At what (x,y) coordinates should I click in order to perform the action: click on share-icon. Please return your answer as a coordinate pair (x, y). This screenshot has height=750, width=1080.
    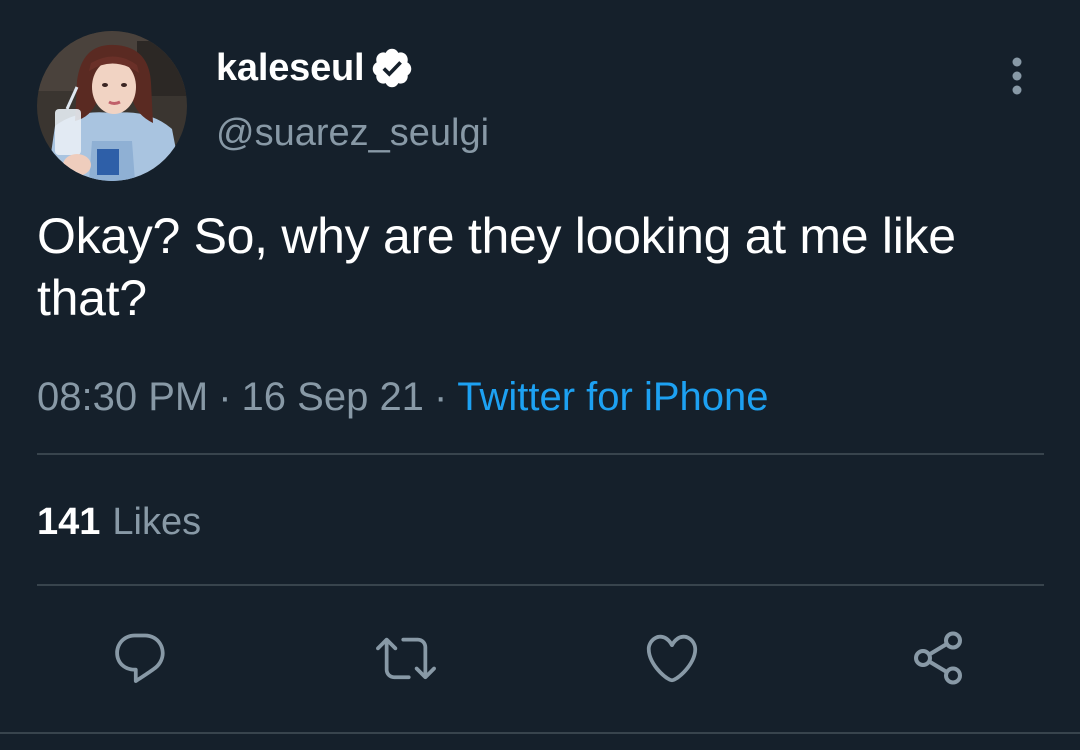
    Looking at the image, I should click on (938, 658).